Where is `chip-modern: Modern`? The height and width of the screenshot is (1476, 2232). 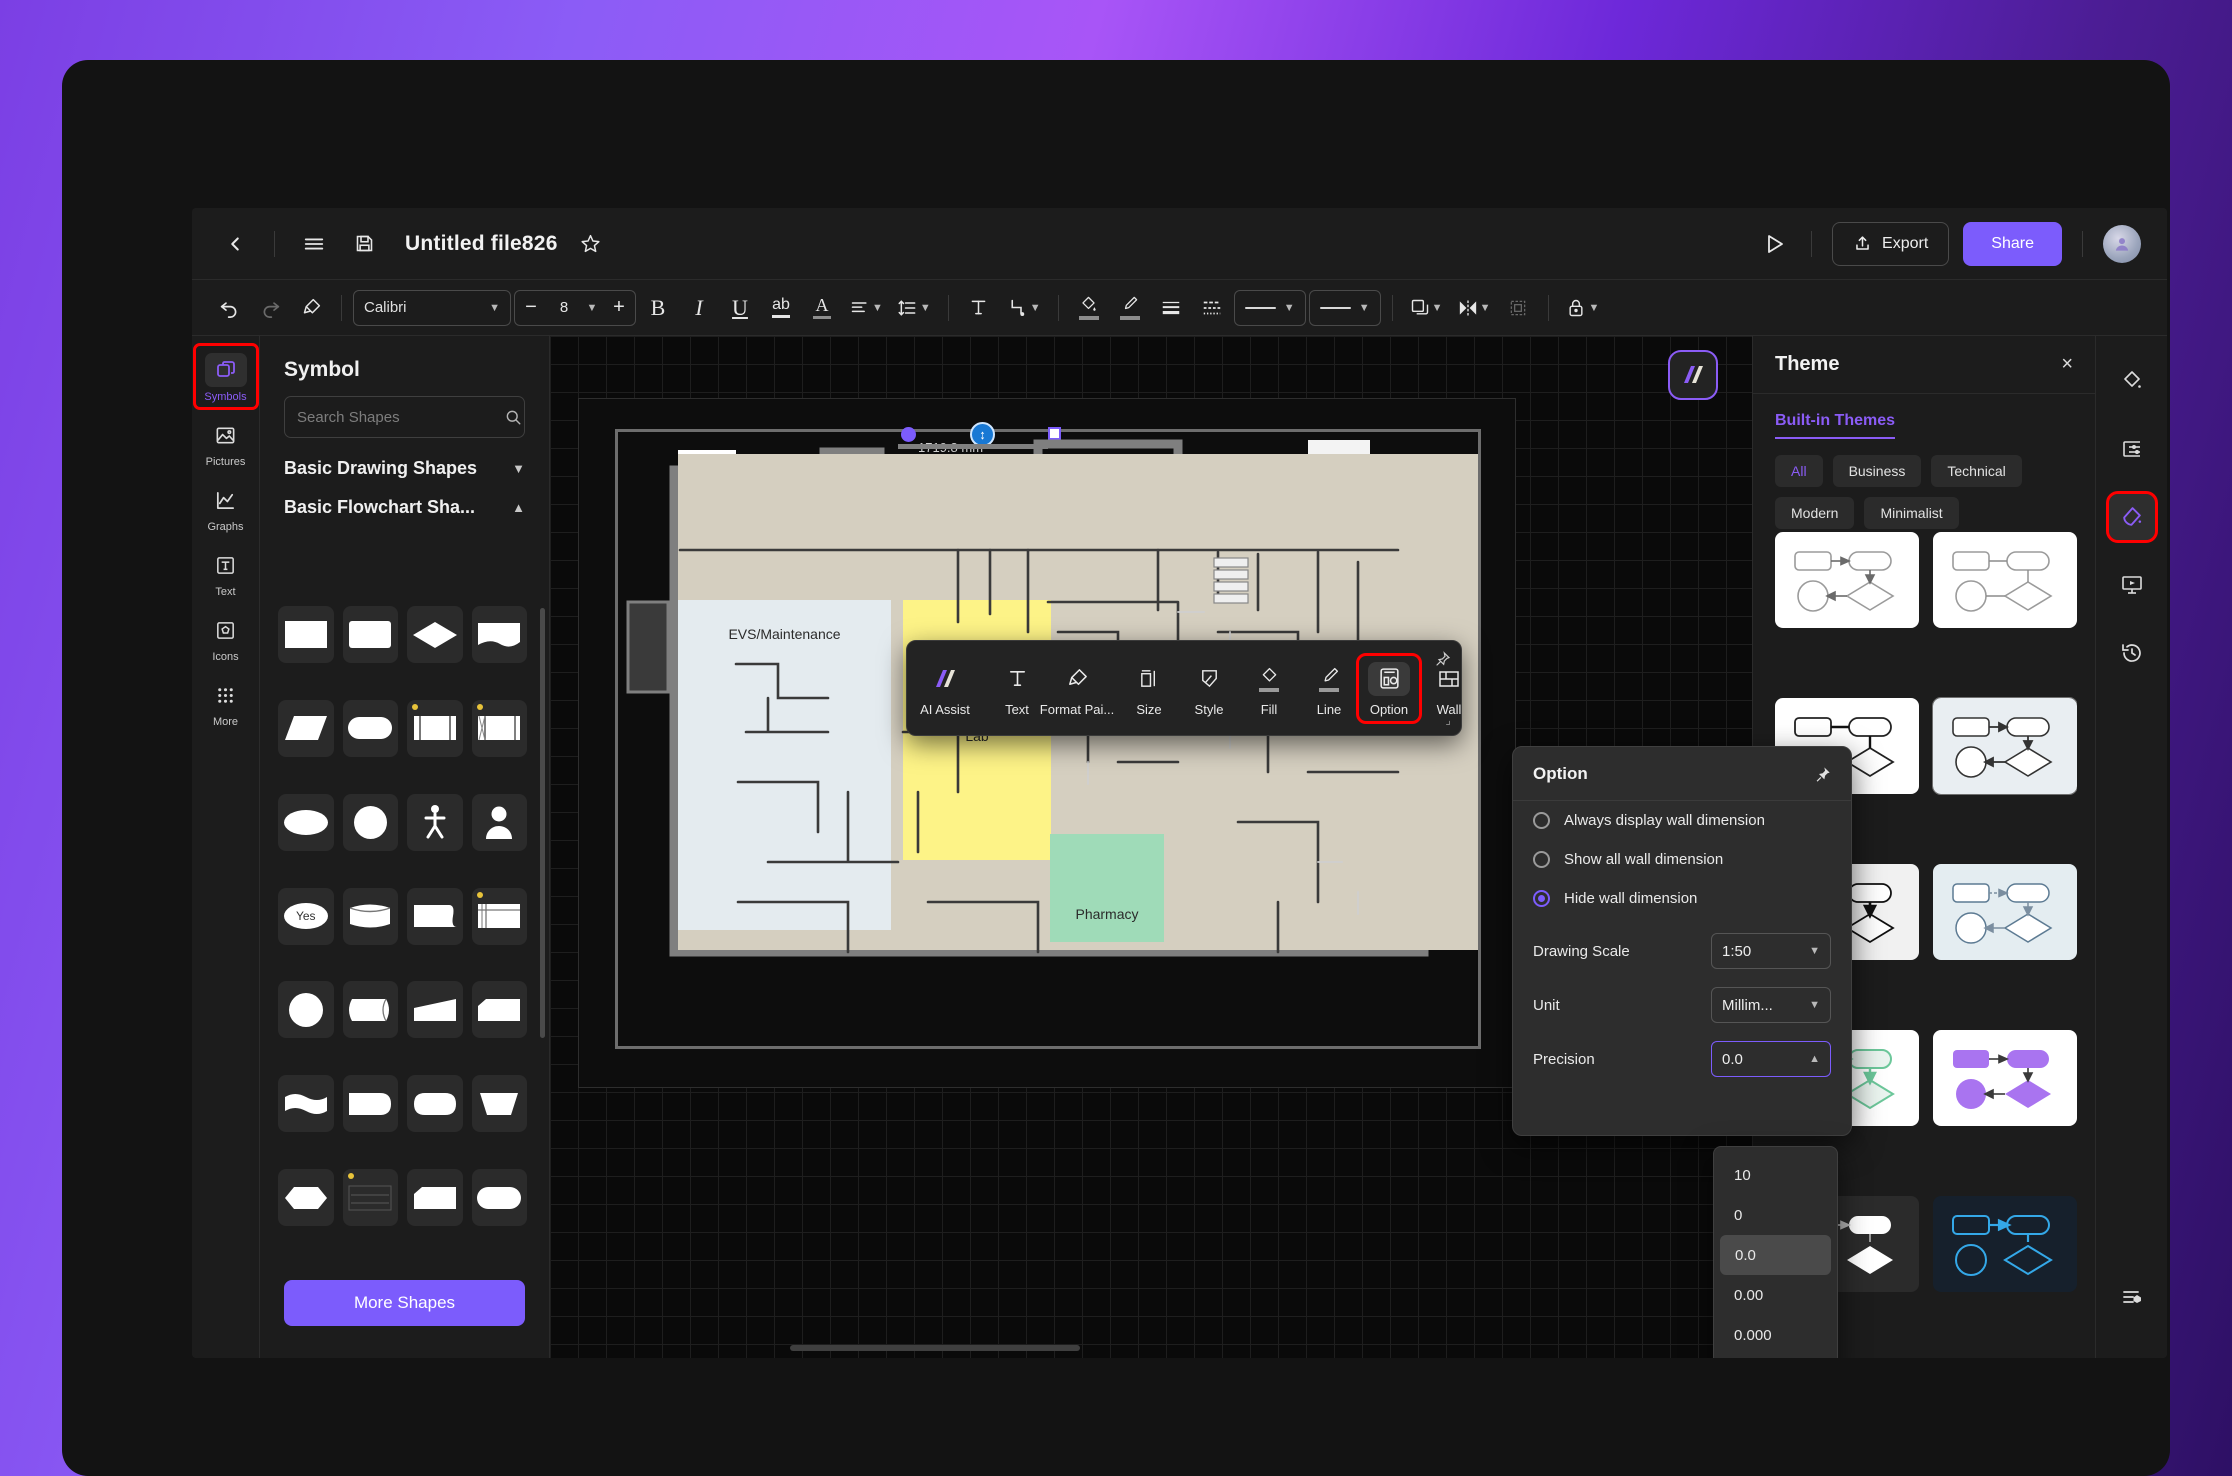
chip-modern: Modern is located at coordinates (1815, 513).